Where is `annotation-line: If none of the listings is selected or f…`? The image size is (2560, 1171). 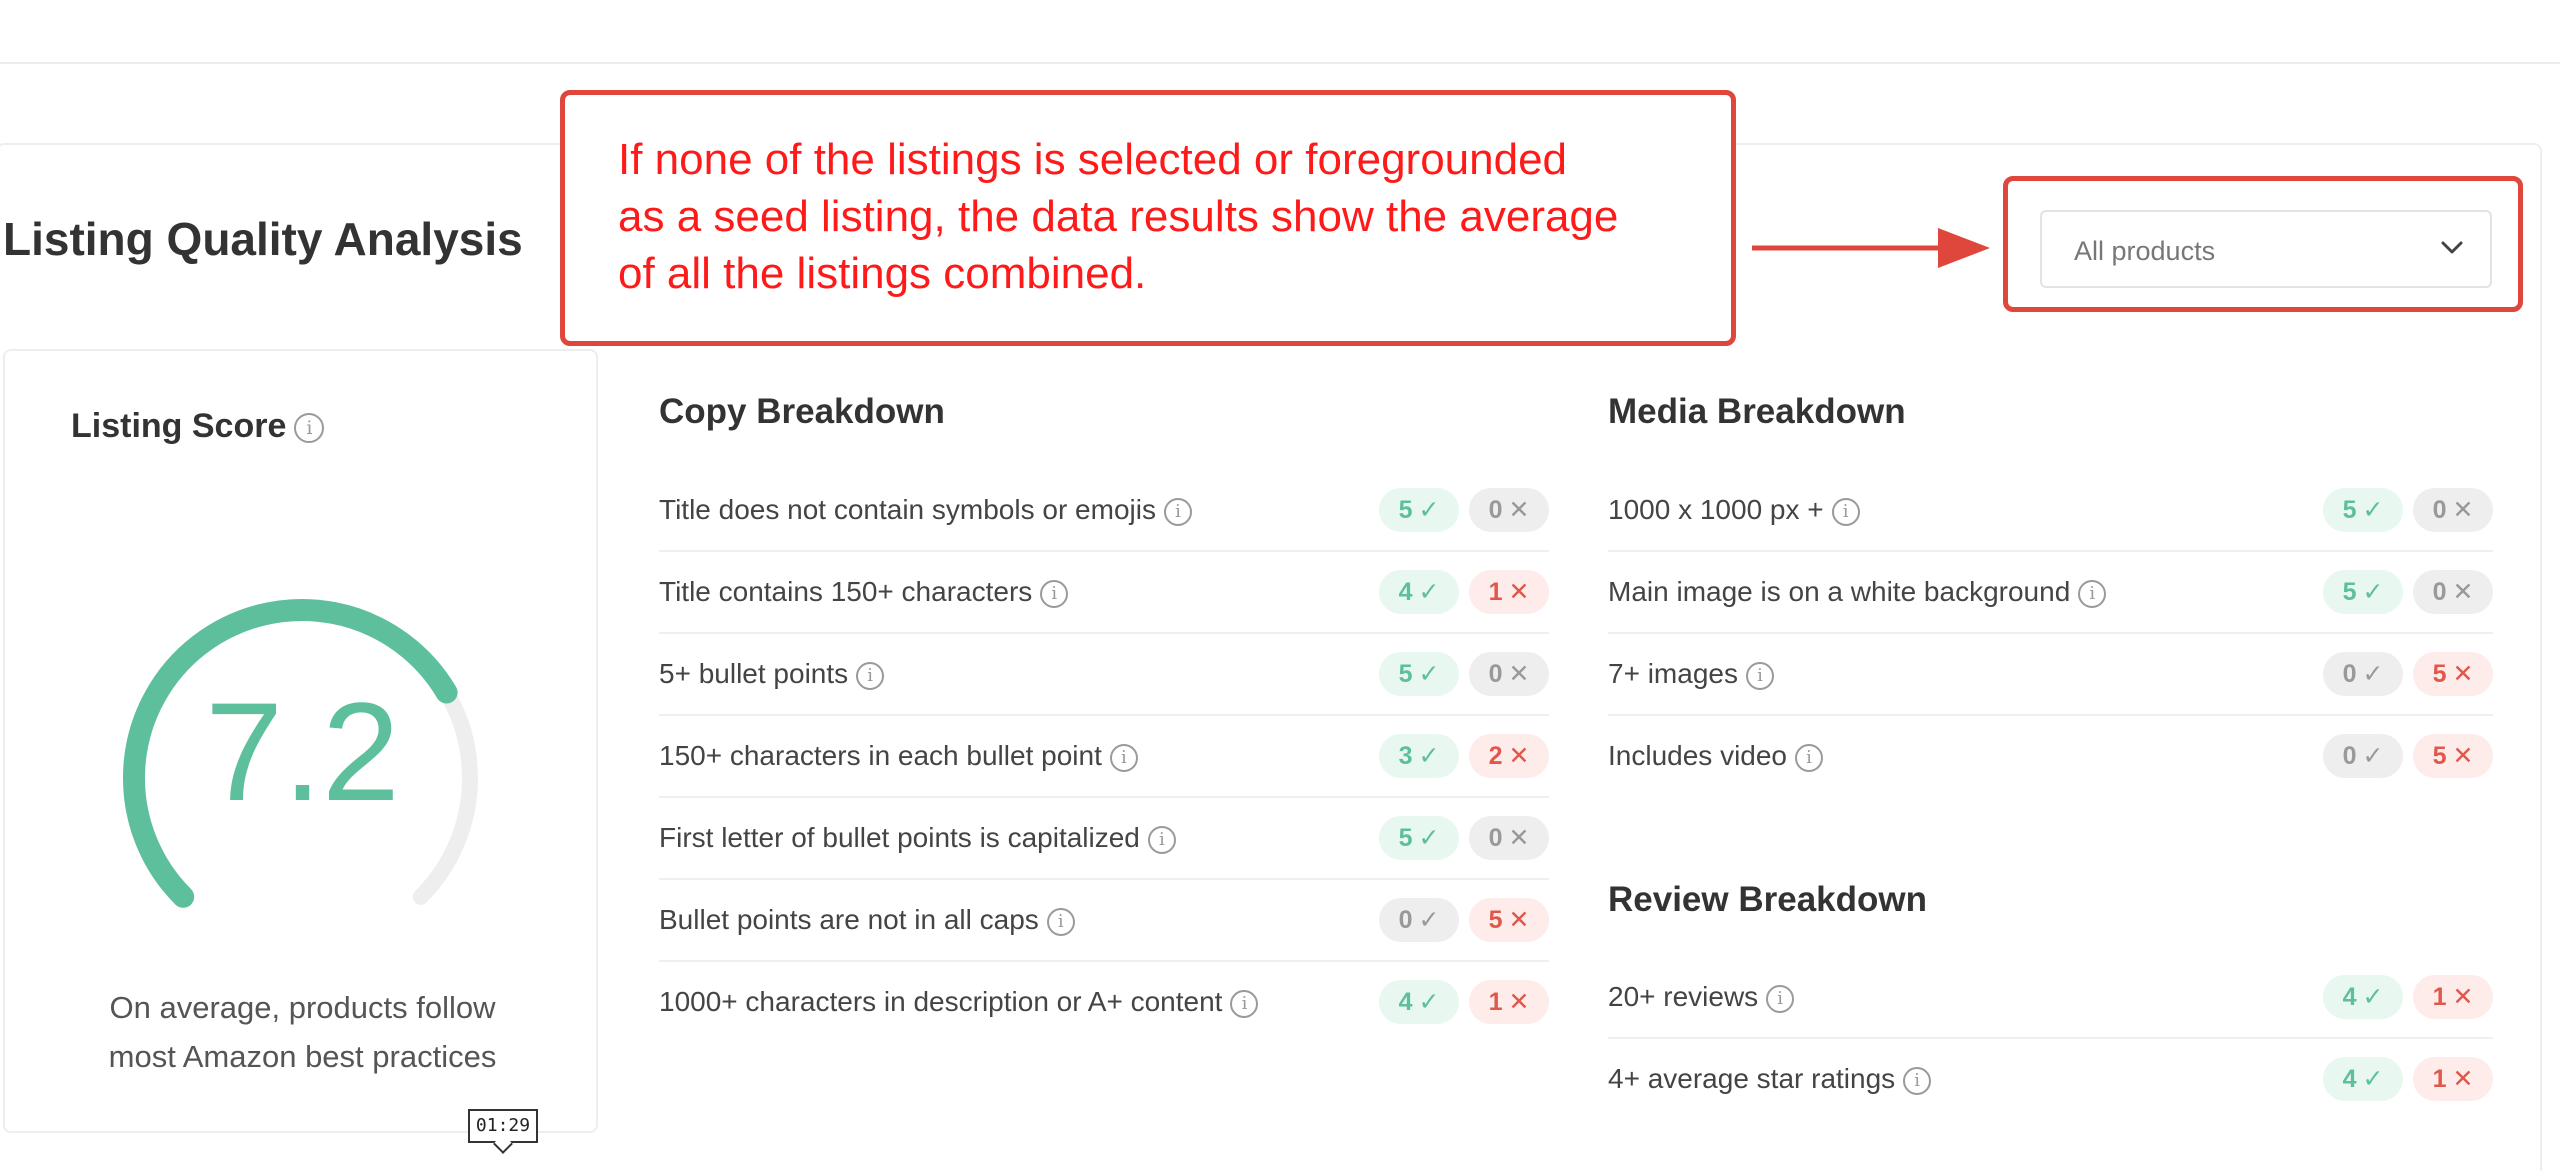
annotation-line: If none of the listings is selected or f… is located at coordinates (1093, 159).